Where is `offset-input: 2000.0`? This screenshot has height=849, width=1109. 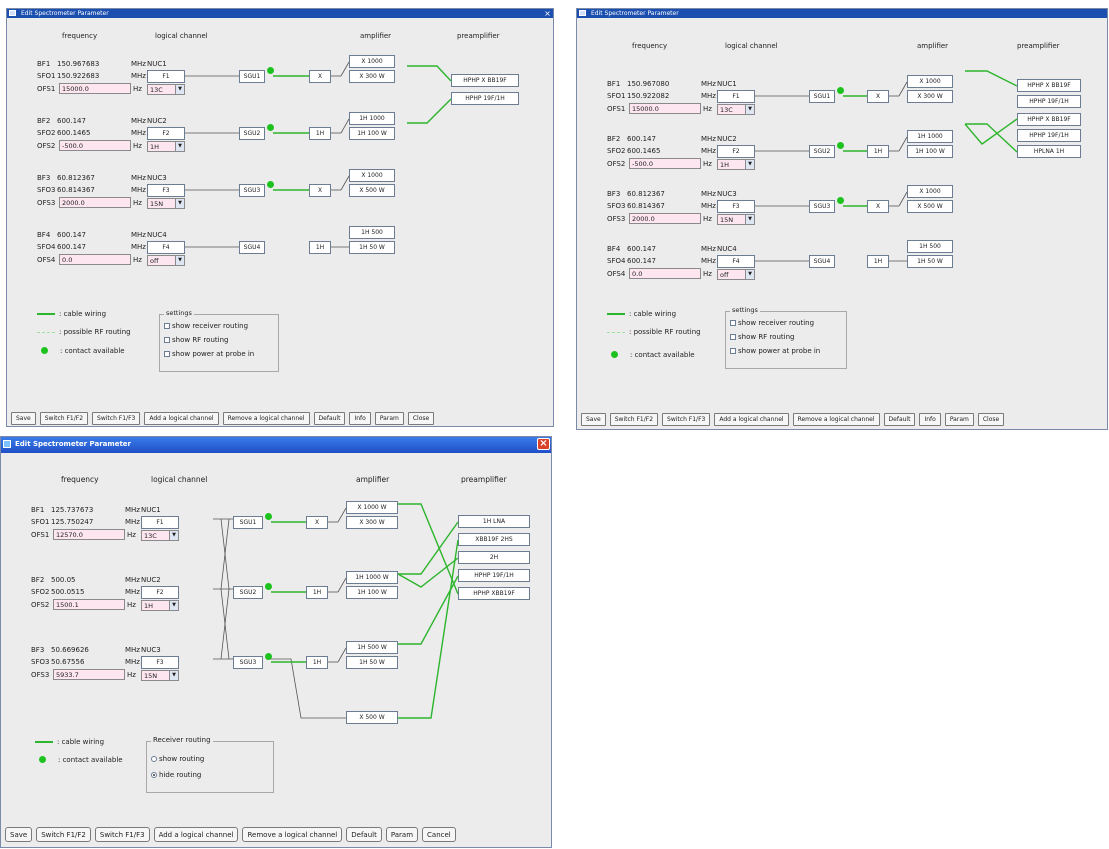
offset-input: 2000.0 is located at coordinates (665, 218).